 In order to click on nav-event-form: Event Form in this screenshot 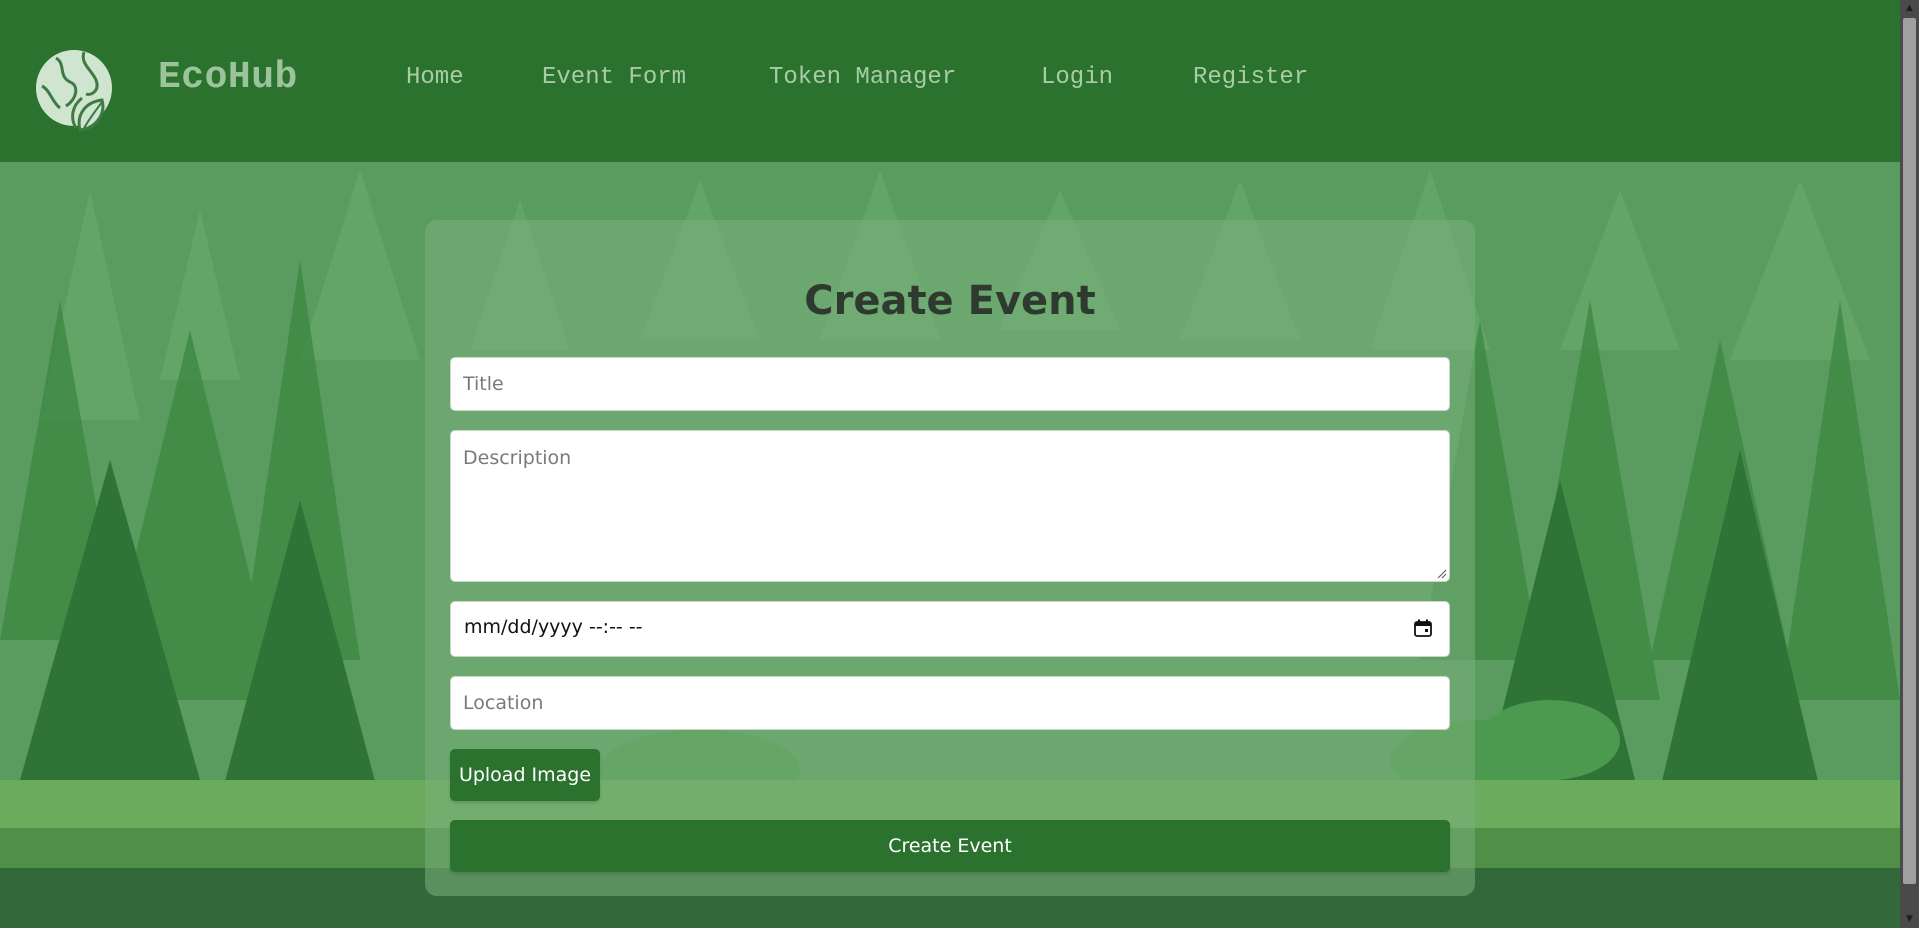, I will do `click(614, 77)`.